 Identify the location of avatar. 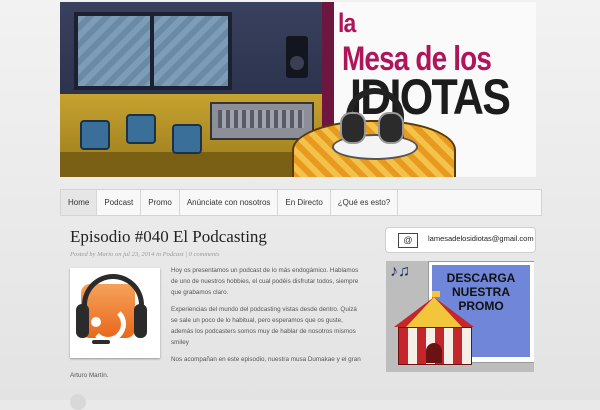
(78, 402).